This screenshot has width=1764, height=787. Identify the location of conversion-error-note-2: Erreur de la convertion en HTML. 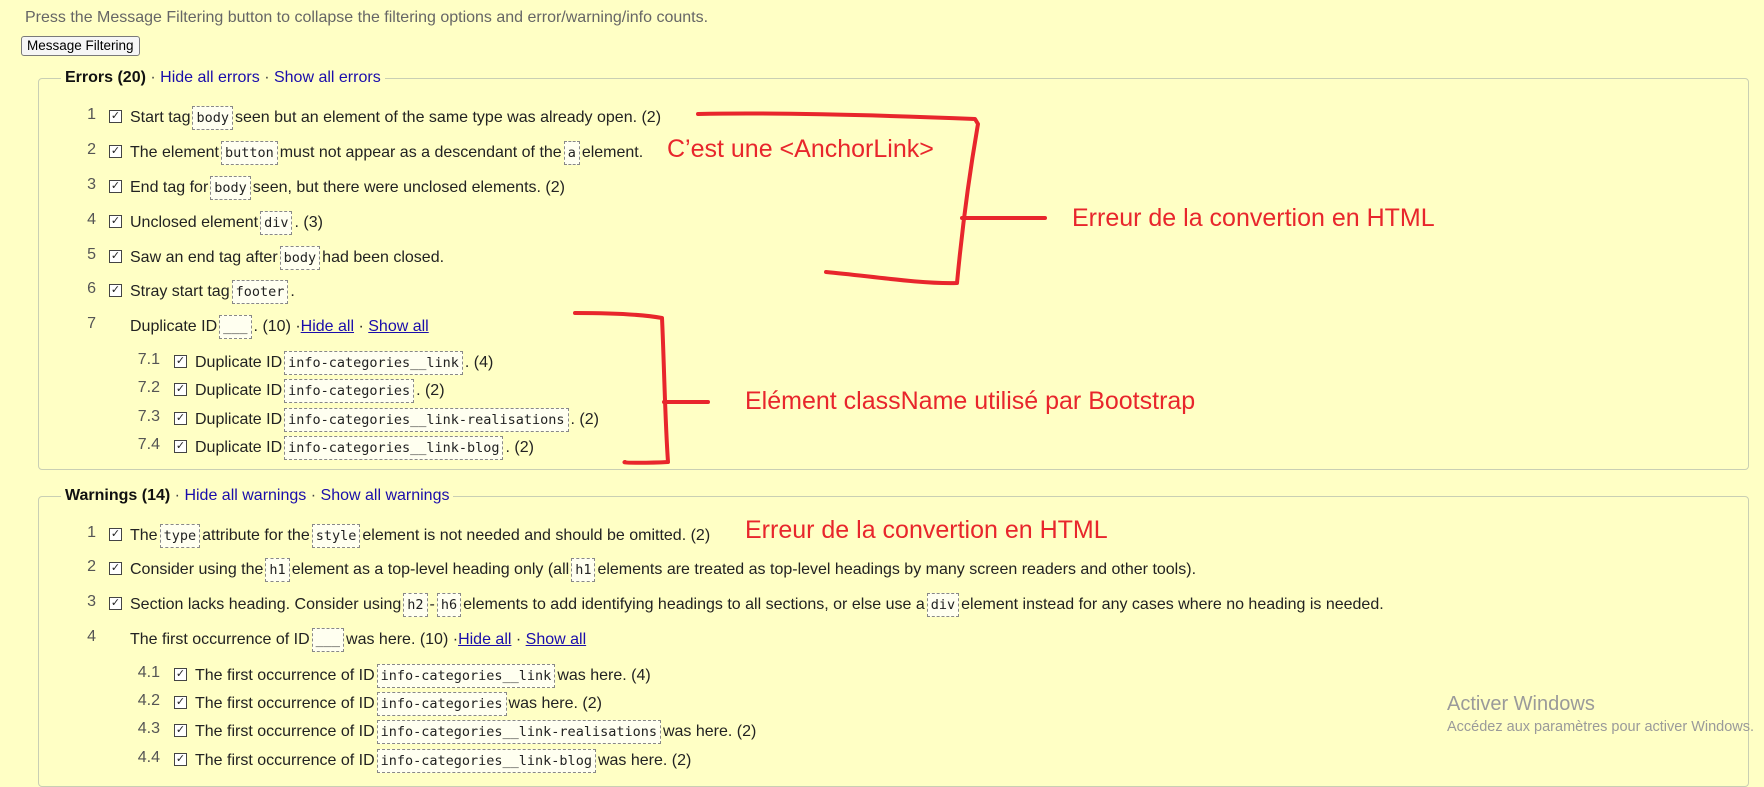
(926, 530).